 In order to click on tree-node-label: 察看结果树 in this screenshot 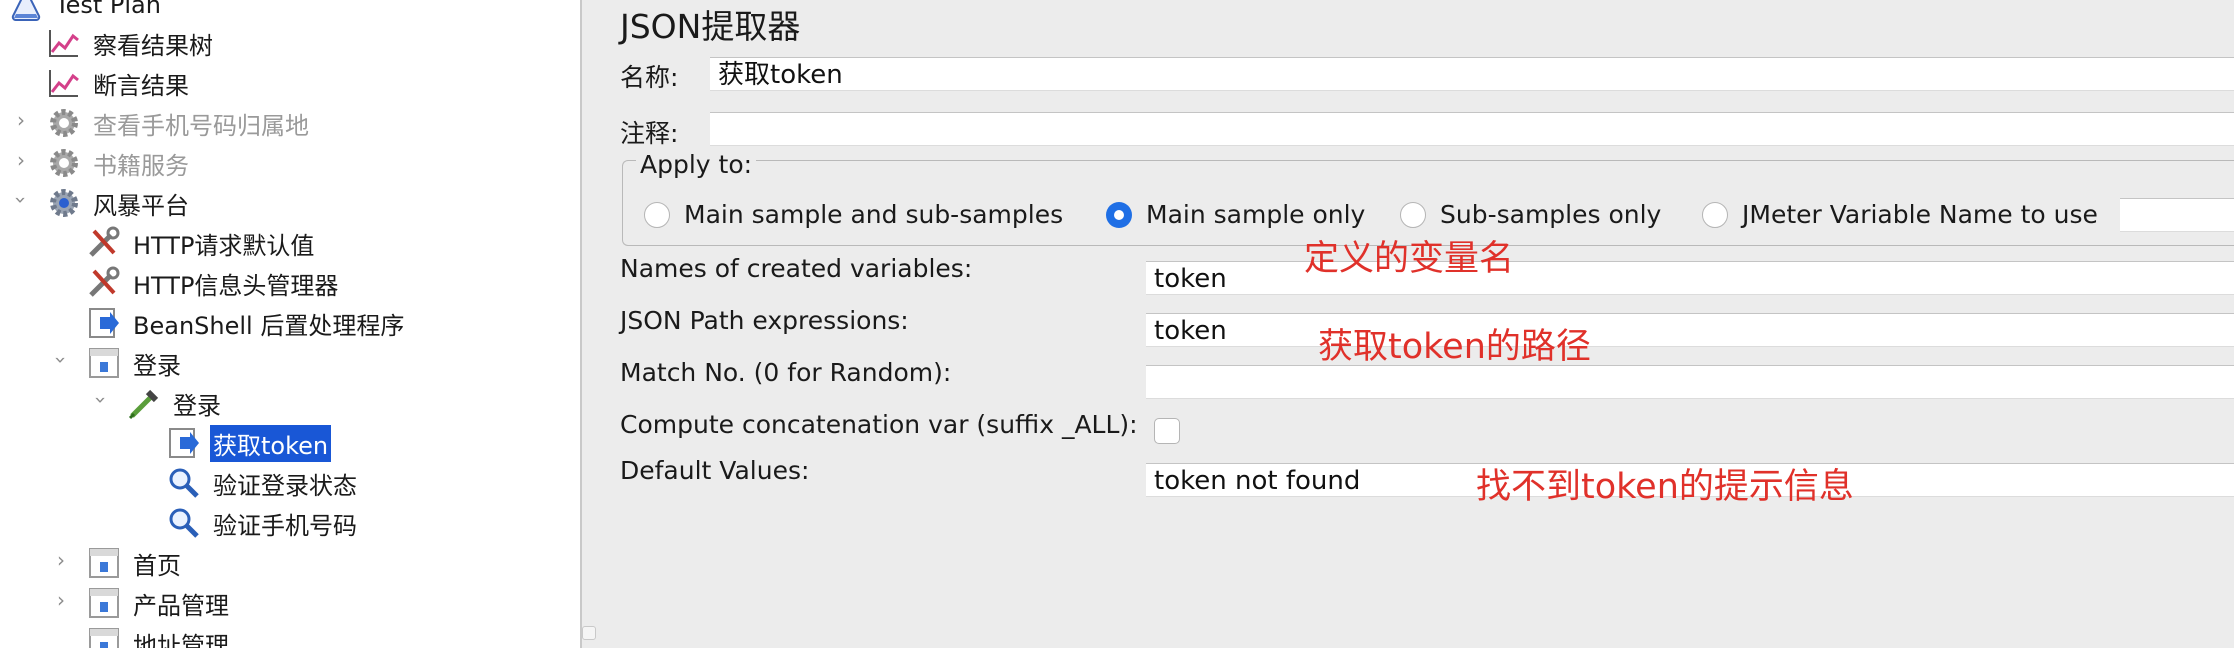, I will do `click(153, 45)`.